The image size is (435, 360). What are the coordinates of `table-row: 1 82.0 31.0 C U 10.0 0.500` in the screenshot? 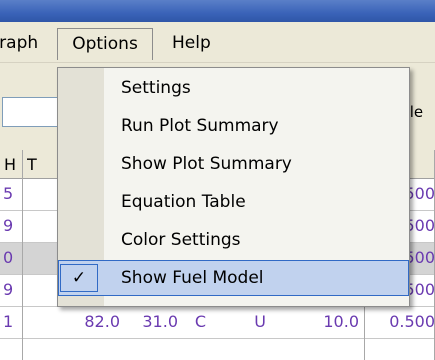 It's located at (217, 323).